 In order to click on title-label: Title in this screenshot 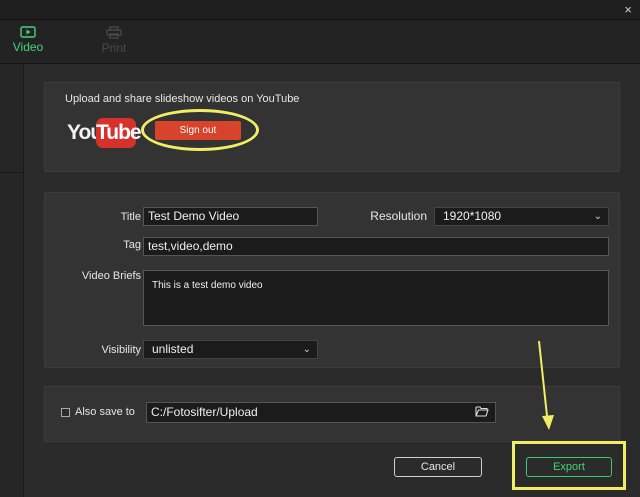, I will do `click(130, 217)`.